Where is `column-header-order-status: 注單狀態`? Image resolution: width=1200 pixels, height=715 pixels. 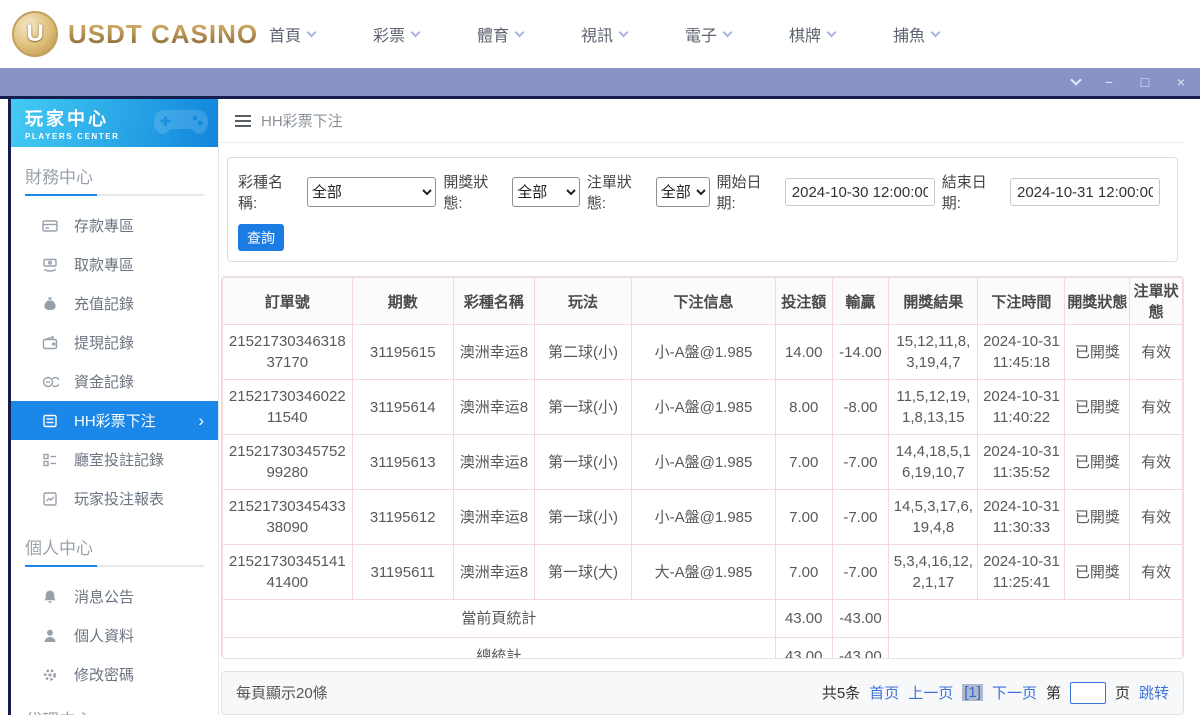 column-header-order-status: 注單狀態 is located at coordinates (1156, 301).